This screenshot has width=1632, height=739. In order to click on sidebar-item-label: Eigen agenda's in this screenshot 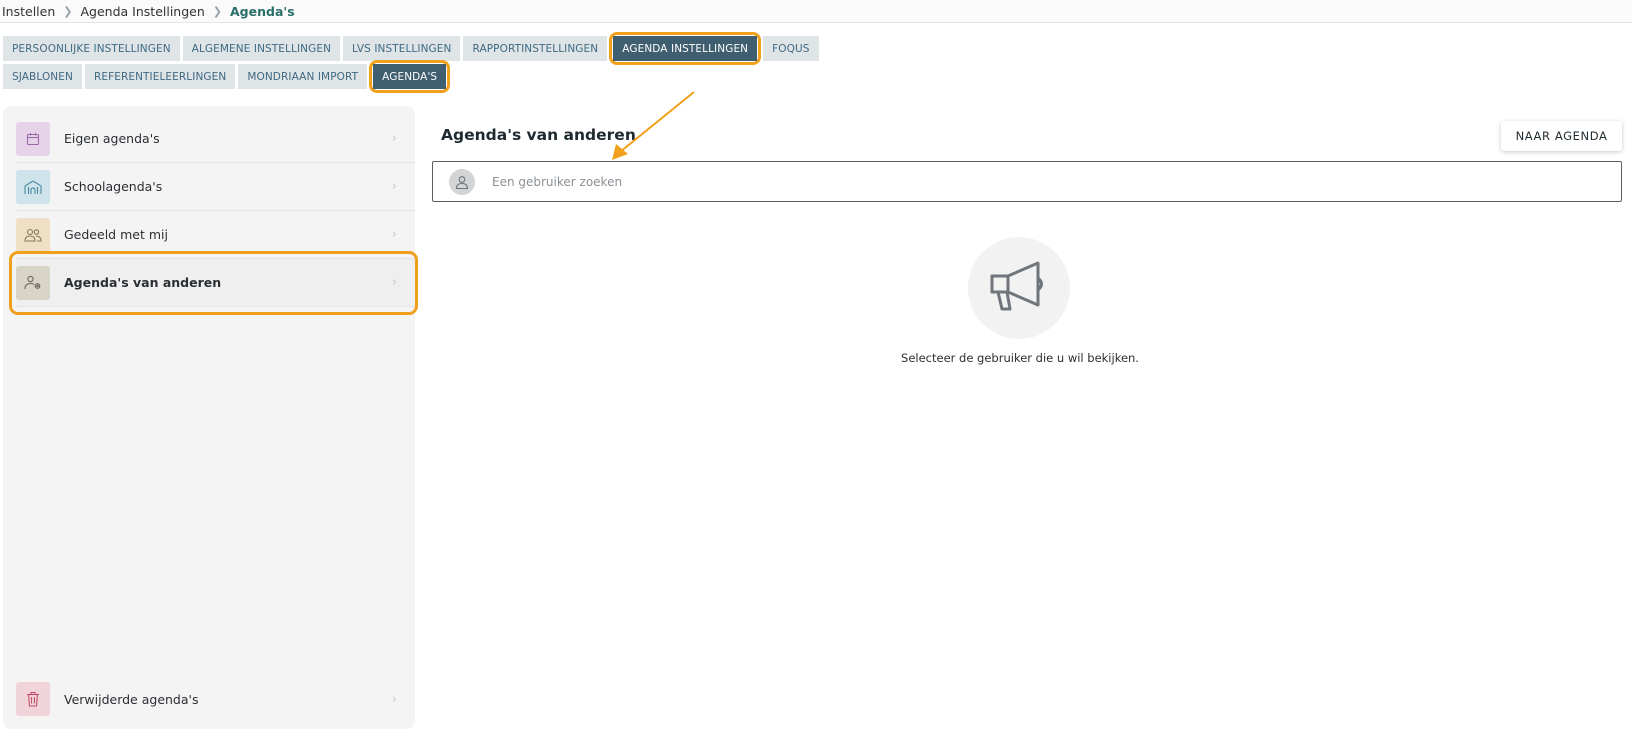, I will do `click(112, 138)`.